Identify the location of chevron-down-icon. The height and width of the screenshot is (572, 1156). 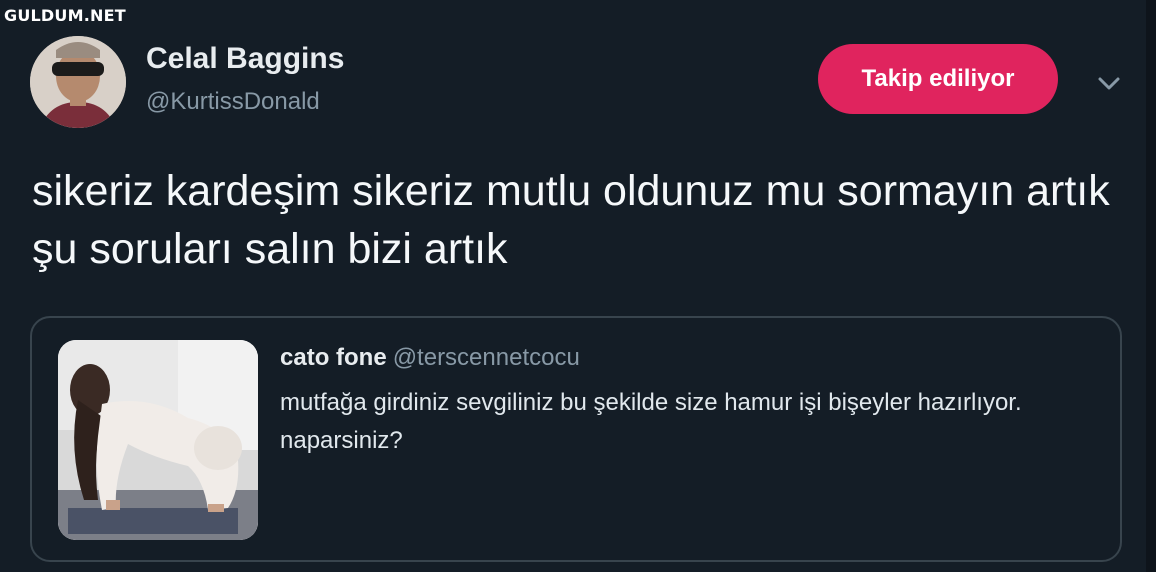
(1109, 83).